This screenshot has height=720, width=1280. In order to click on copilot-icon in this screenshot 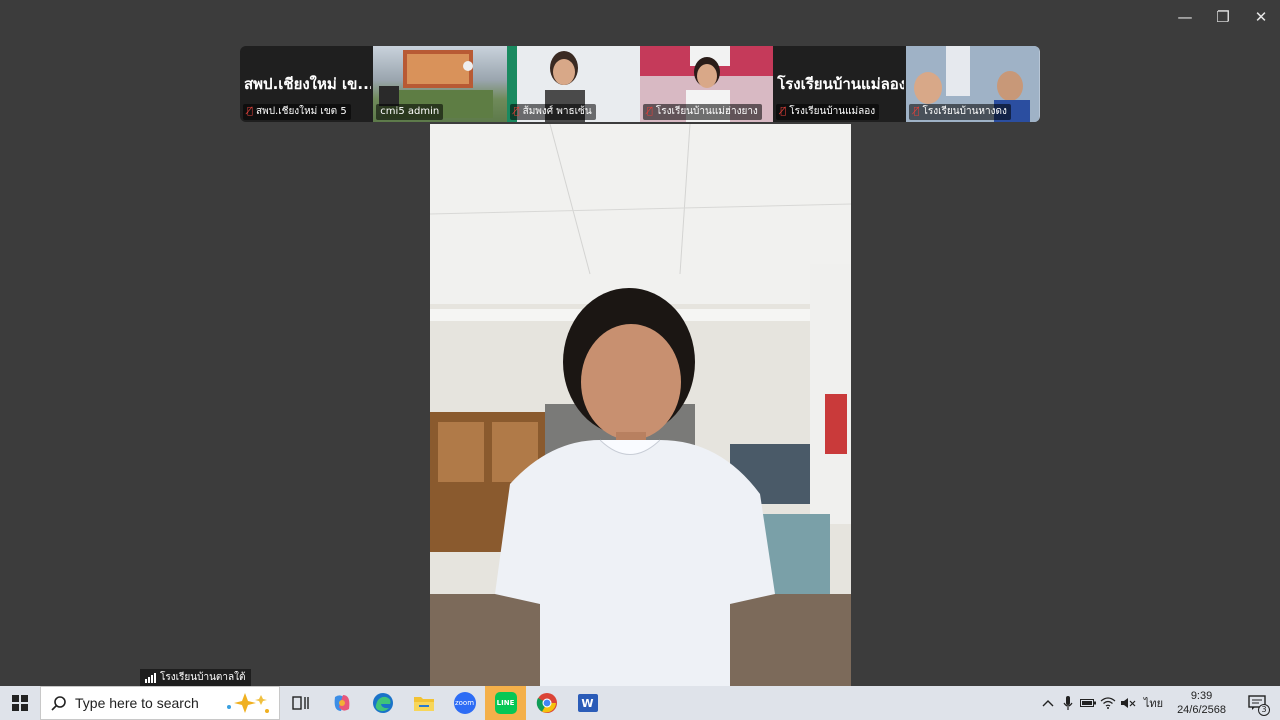, I will do `click(341, 703)`.